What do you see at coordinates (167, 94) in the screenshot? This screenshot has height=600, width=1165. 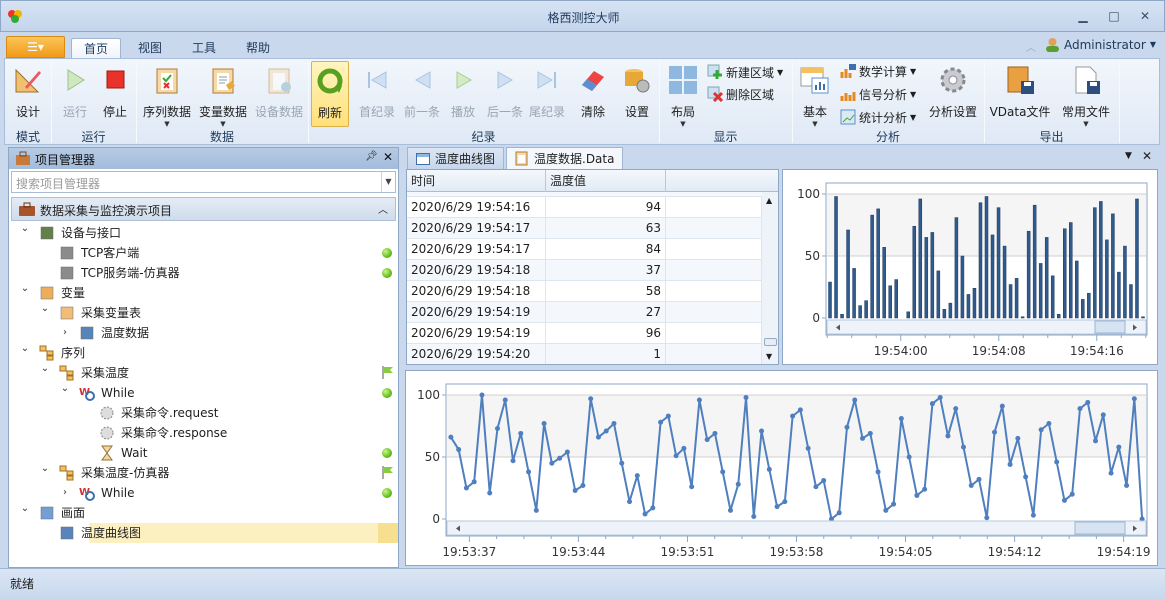 I see `sequence-data-button: 序列数据 ▼` at bounding box center [167, 94].